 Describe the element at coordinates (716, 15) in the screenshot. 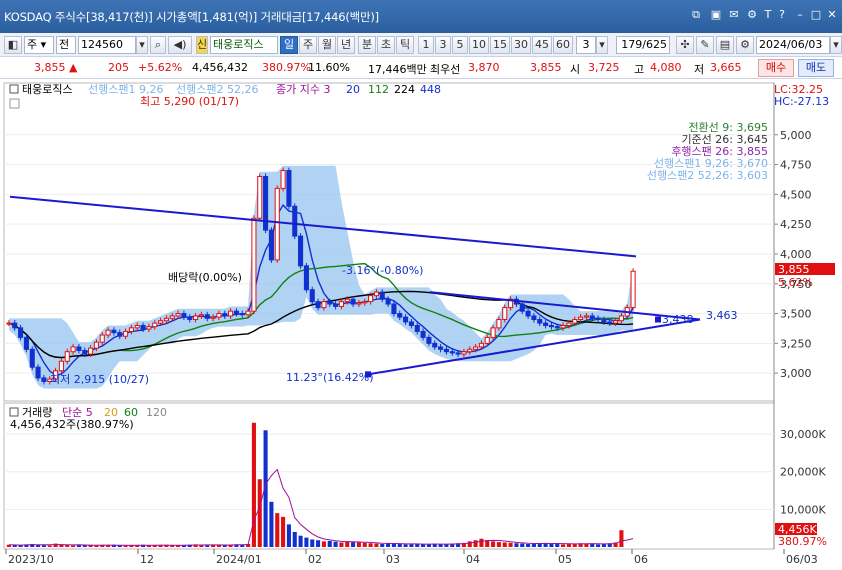

I see `copy-icon: ▣` at that location.